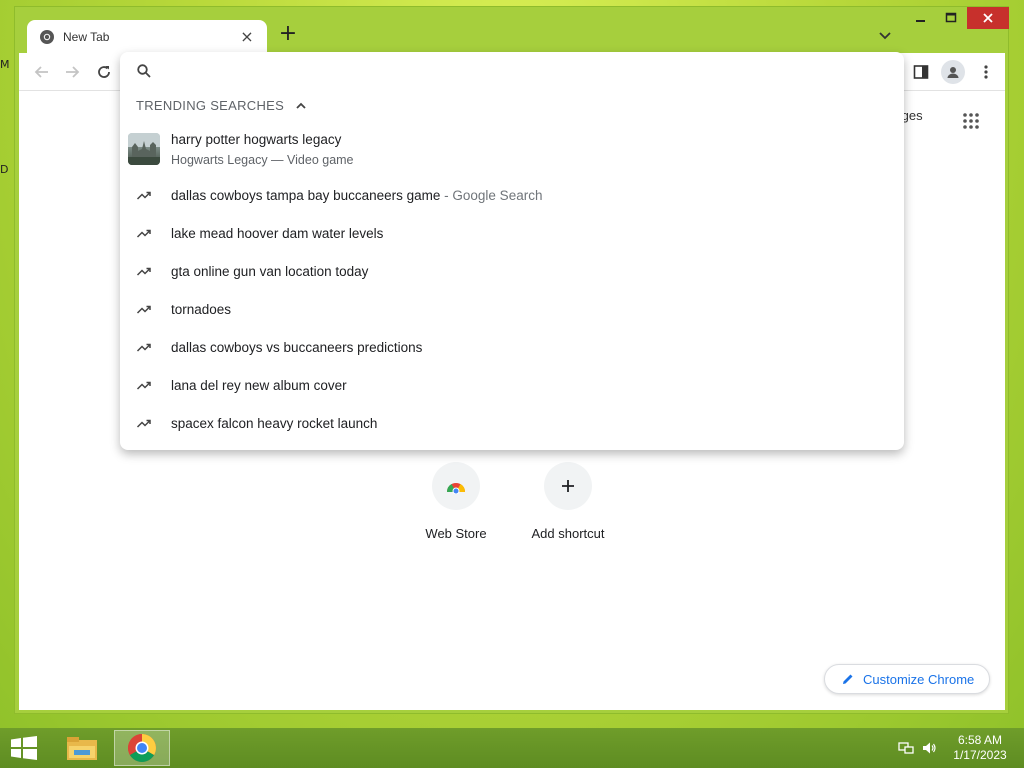 The image size is (1024, 768). I want to click on minimize-button, so click(921, 18).